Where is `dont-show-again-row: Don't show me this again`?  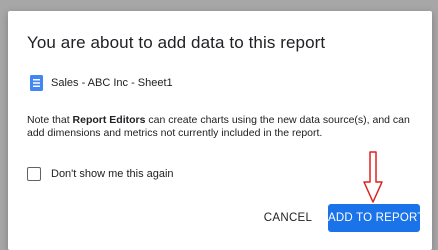 dont-show-again-row: Don't show me this again is located at coordinates (100, 173).